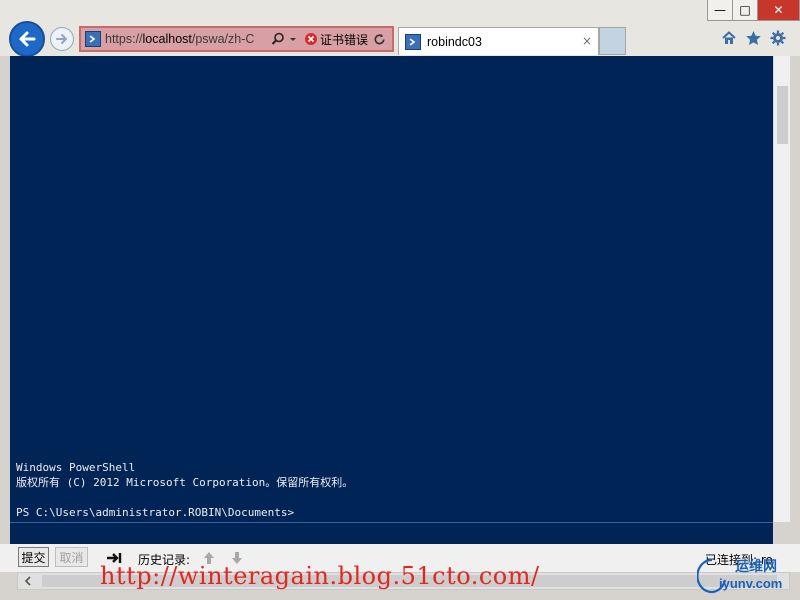 The height and width of the screenshot is (600, 800). Describe the element at coordinates (778, 38) in the screenshot. I see `gear-icon` at that location.